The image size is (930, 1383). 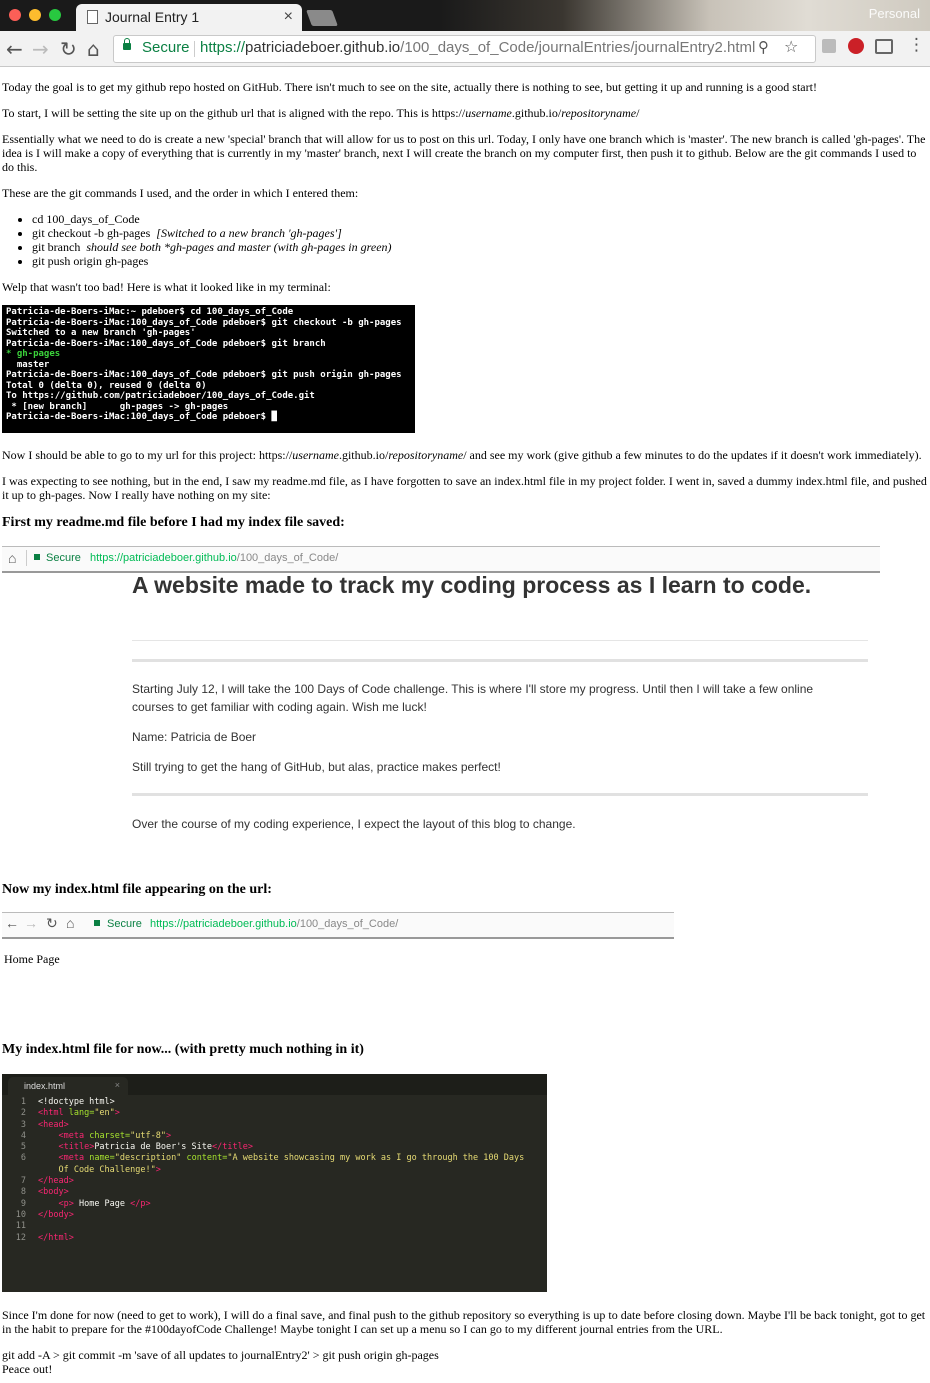 What do you see at coordinates (33, 354) in the screenshot?
I see `terminal-line: * gh-pages` at bounding box center [33, 354].